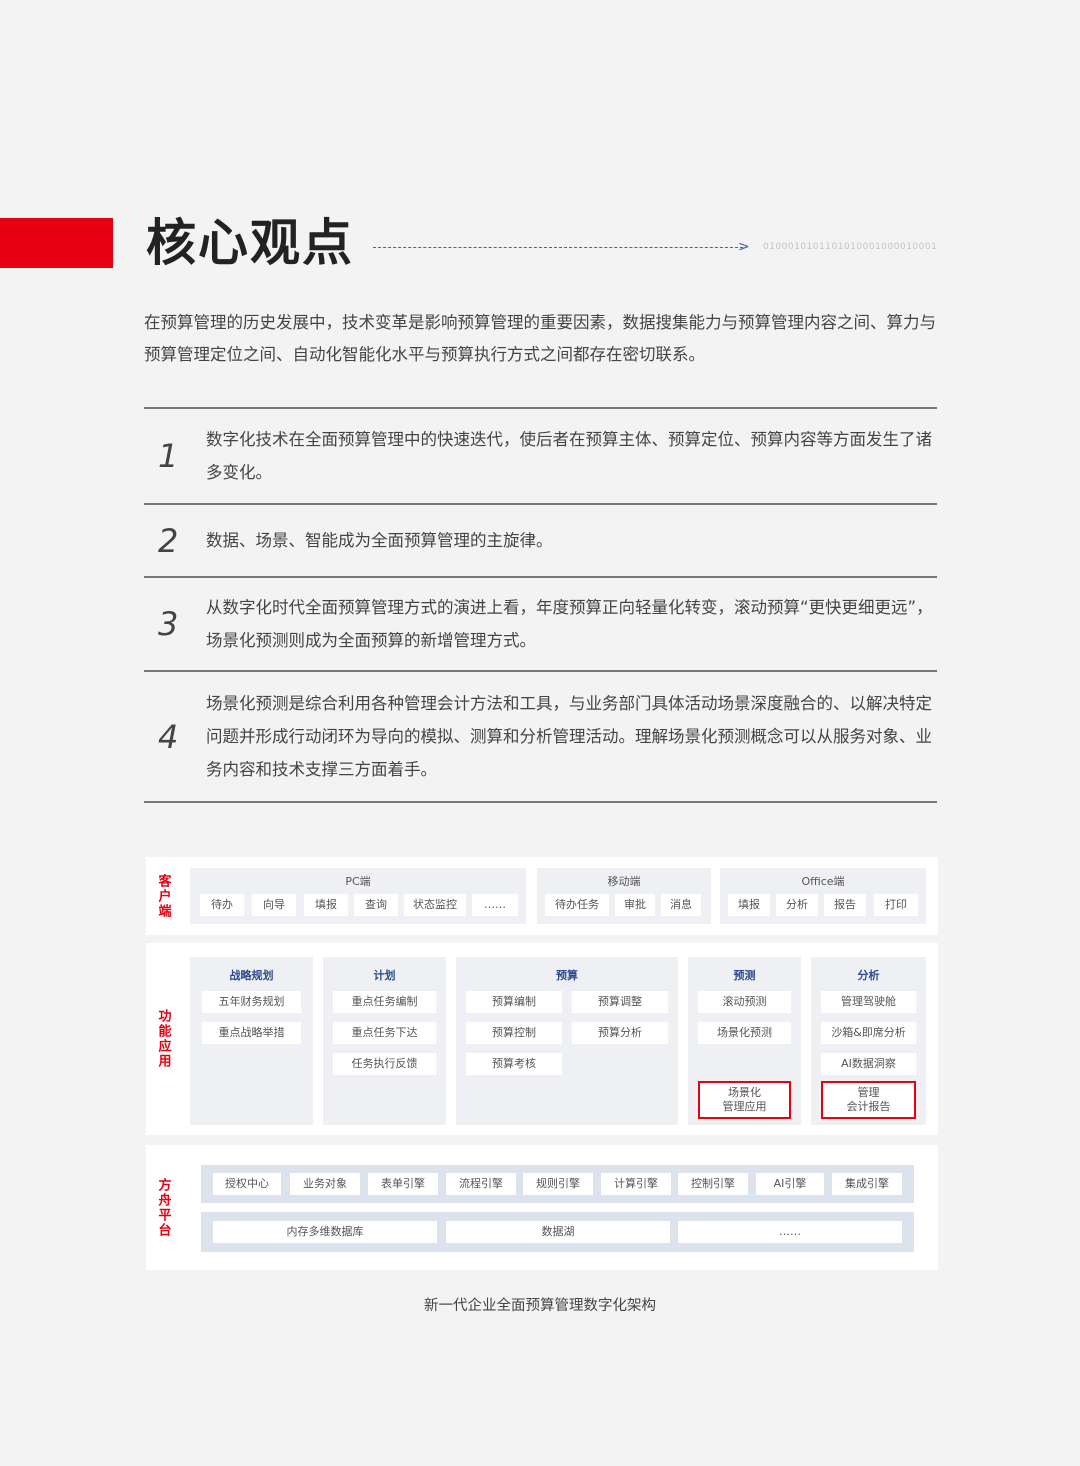 The image size is (1080, 1466). Describe the element at coordinates (163, 1207) in the screenshot. I see `layer-label: 方舟平台` at that location.